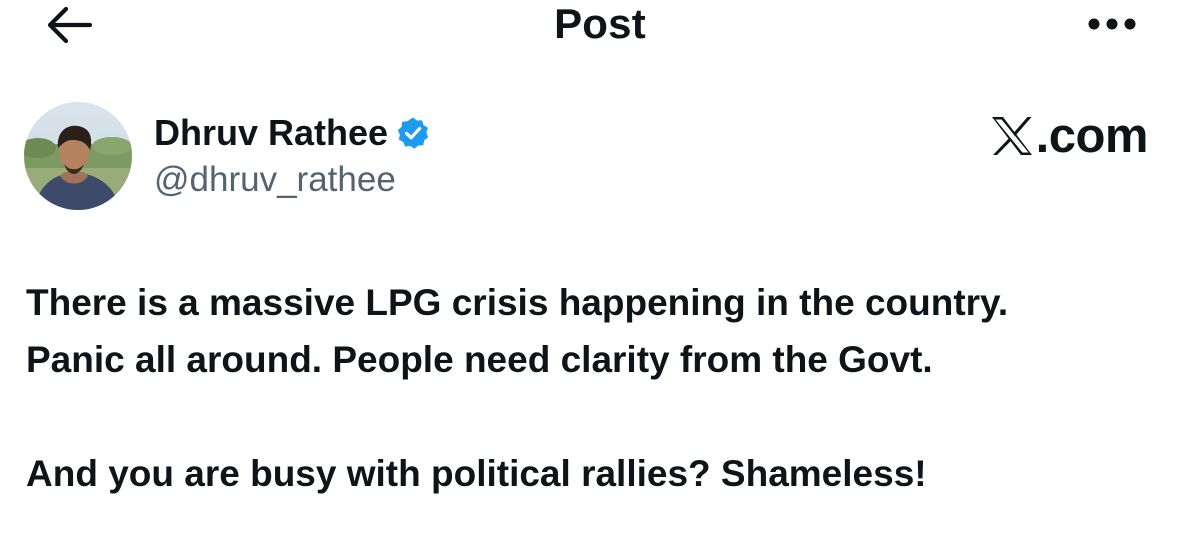 Image resolution: width=1200 pixels, height=560 pixels. I want to click on author-display-name: Dhruv Rathee, so click(271, 133).